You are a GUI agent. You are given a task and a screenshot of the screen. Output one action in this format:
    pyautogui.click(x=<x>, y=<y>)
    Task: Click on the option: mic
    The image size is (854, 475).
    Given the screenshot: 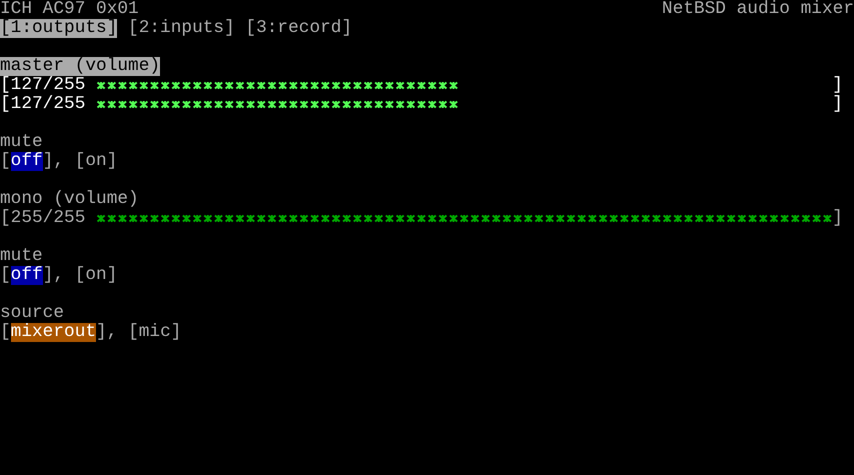 What is the action you would take?
    pyautogui.click(x=154, y=332)
    